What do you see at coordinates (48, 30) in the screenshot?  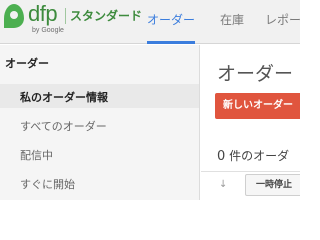 I see `logo-byline: by Google` at bounding box center [48, 30].